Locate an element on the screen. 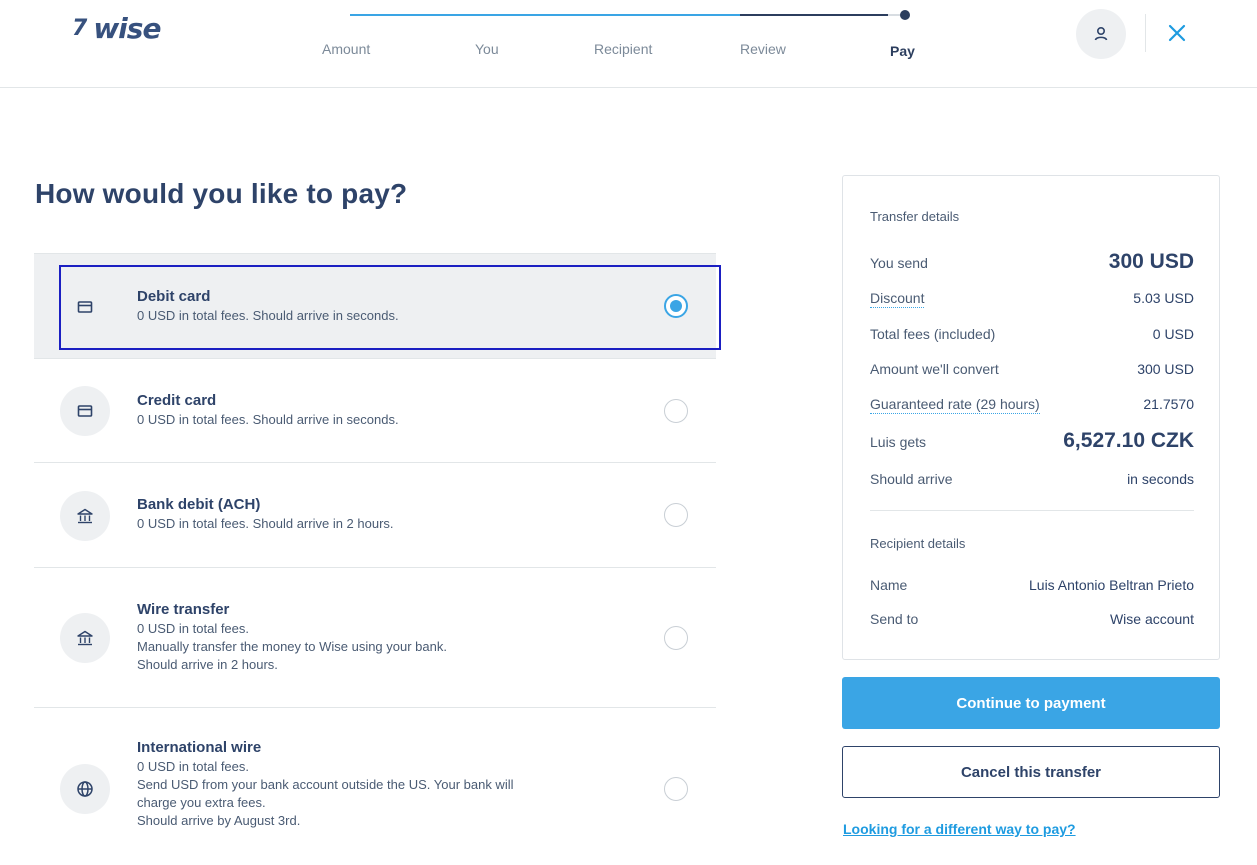 This screenshot has height=865, width=1257. profile-button is located at coordinates (1101, 34).